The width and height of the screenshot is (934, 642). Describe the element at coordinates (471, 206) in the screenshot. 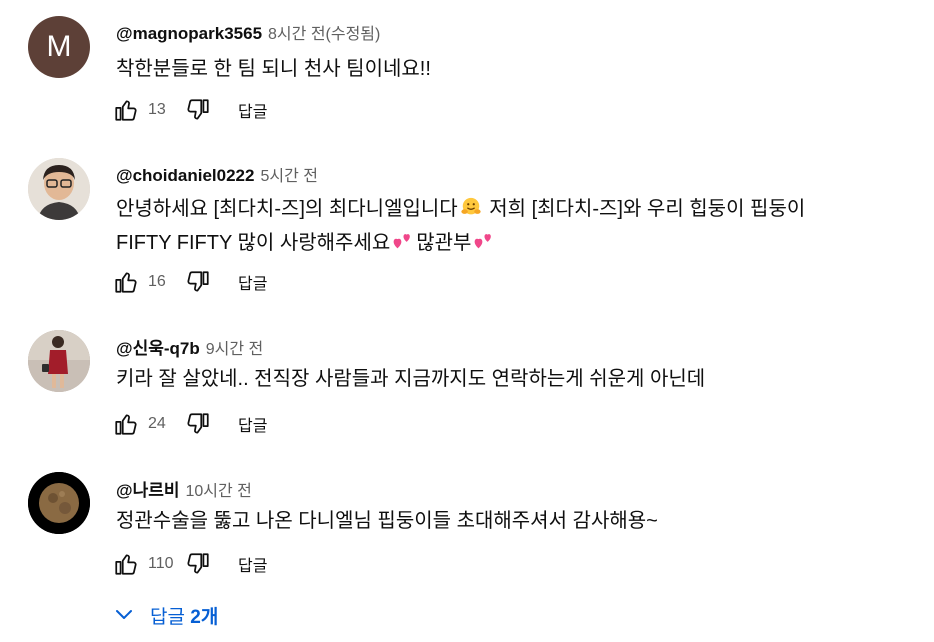

I see `hugging-face-emoji` at that location.